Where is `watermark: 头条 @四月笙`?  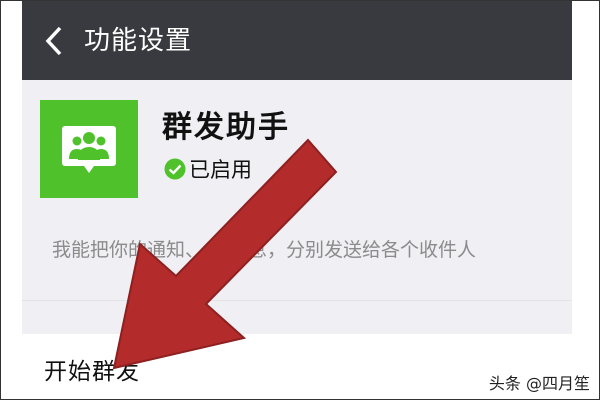 watermark: 头条 @四月笙 is located at coordinates (539, 383).